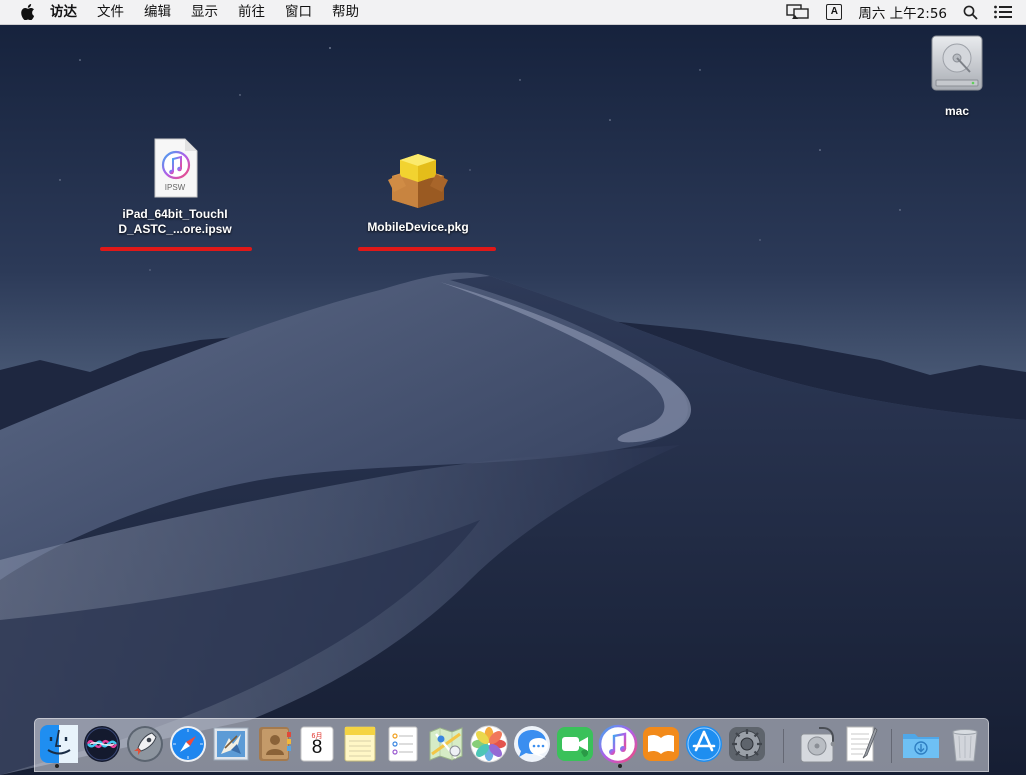 The image size is (1026, 775). I want to click on input-method-menu: A, so click(834, 12).